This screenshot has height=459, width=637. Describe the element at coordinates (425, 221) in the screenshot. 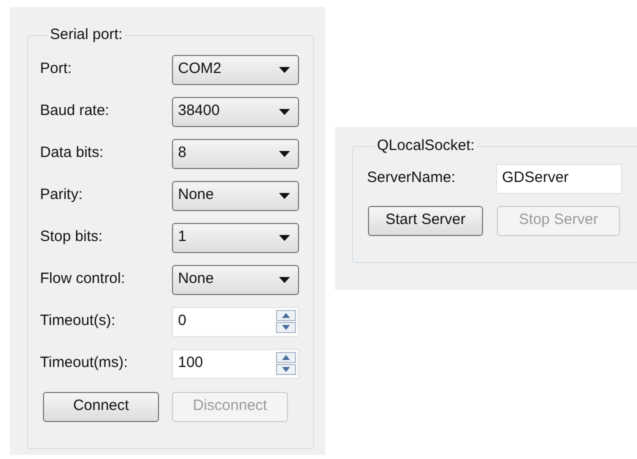

I see `push-button: Start Server` at that location.